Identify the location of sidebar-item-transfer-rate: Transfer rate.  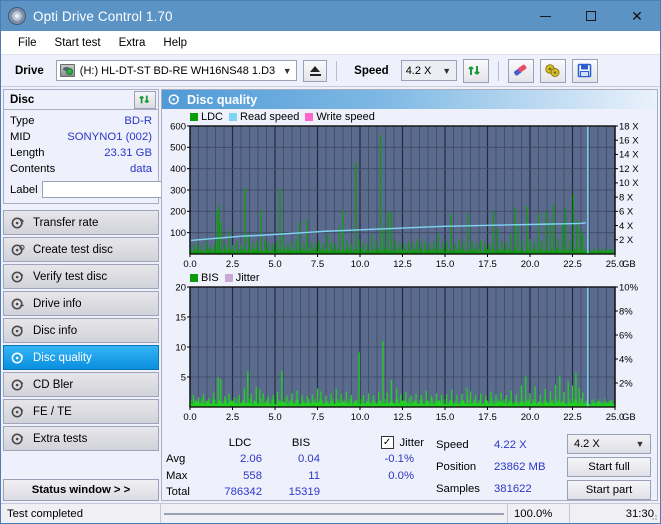
(81, 222).